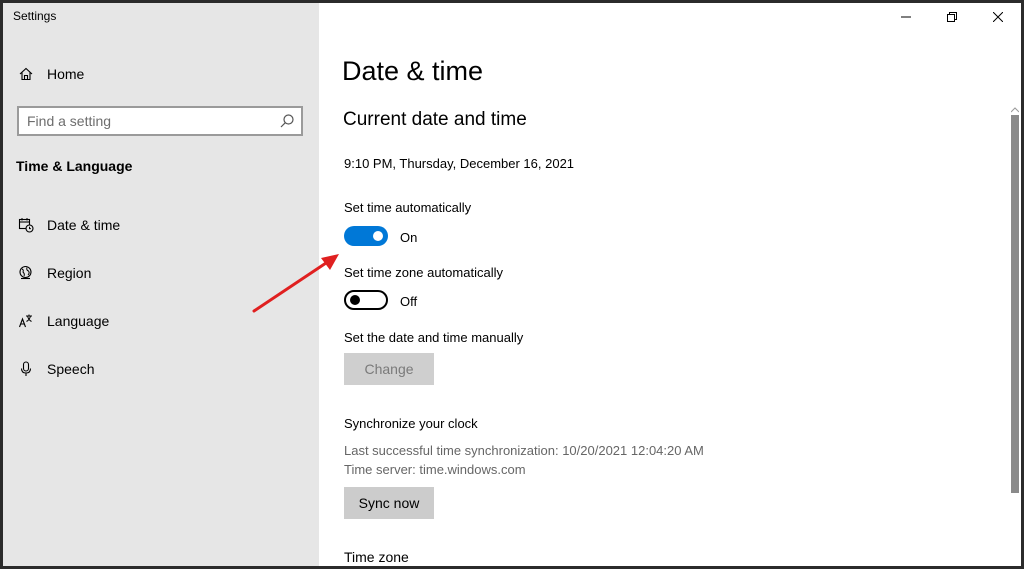 The image size is (1024, 569). I want to click on sidebar-item-label: Language, so click(78, 321).